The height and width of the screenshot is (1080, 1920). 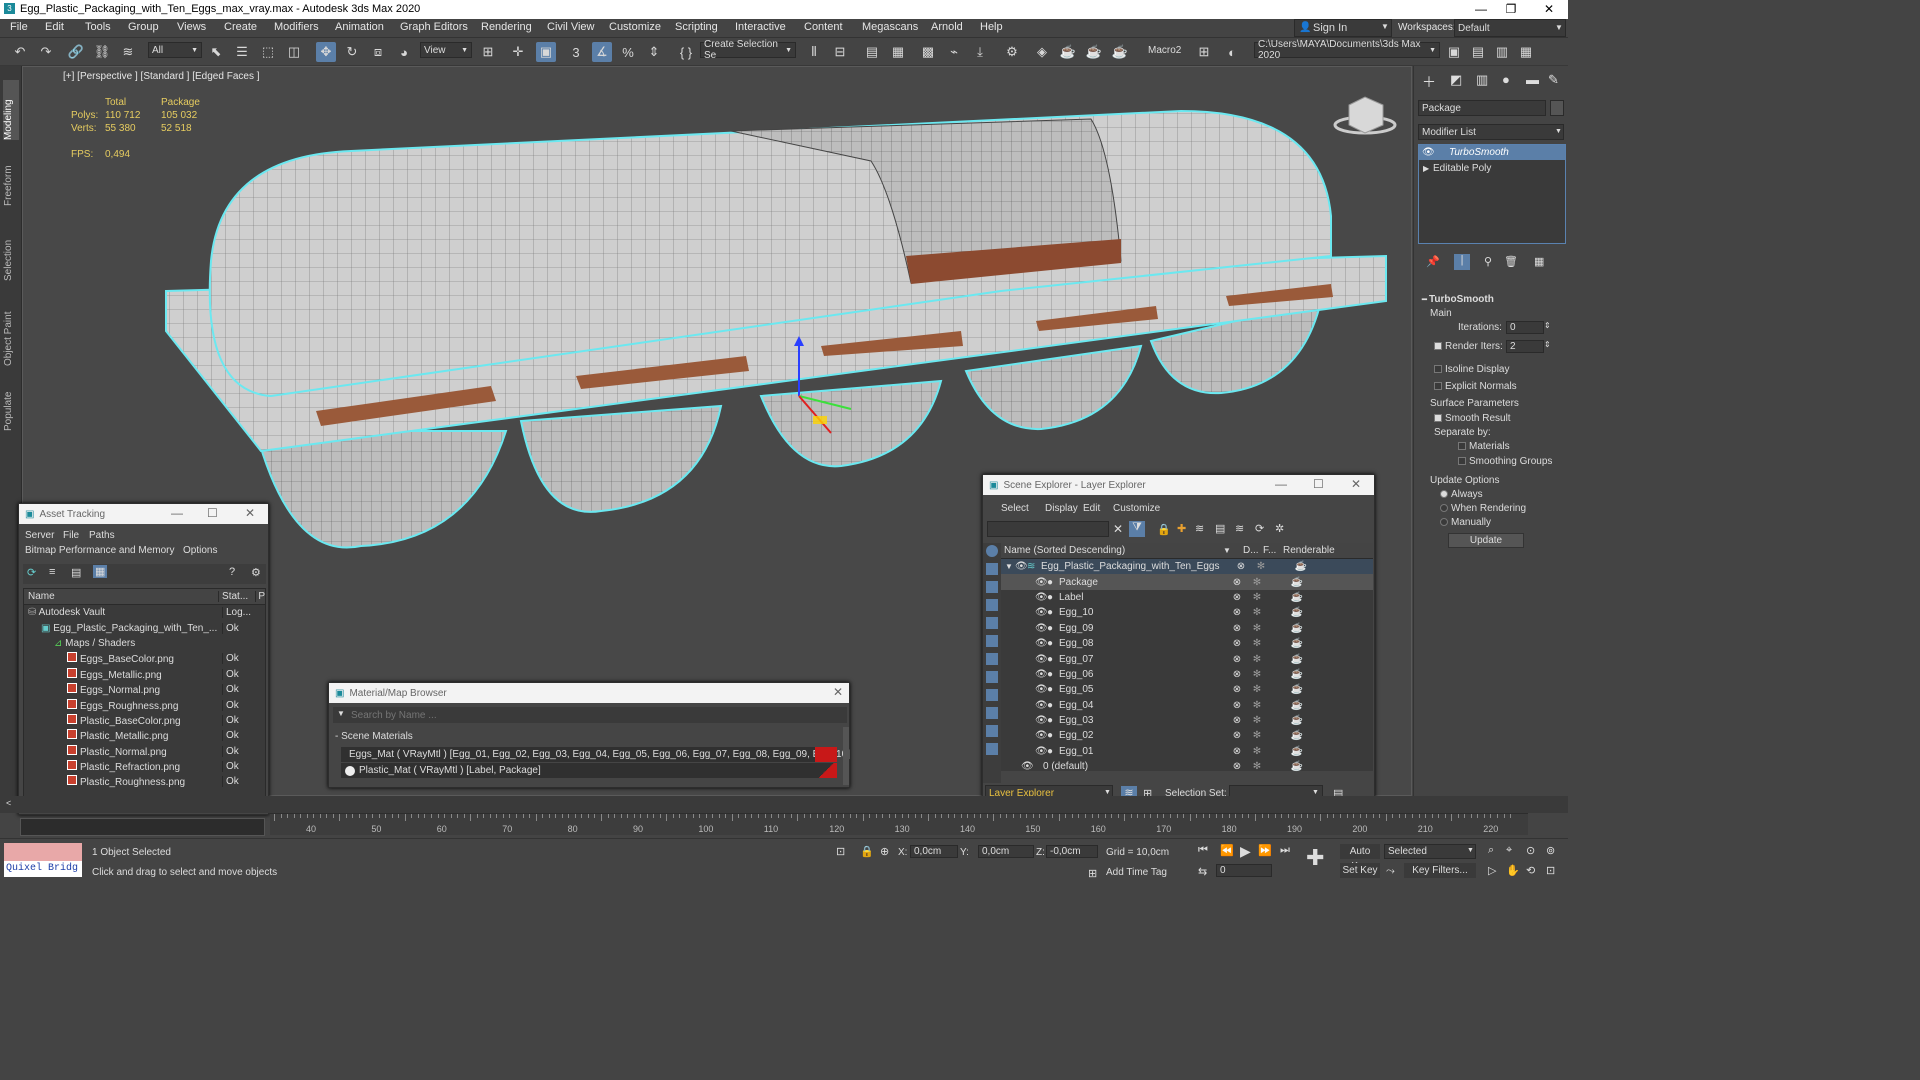 I want to click on configure-sets-icon: ▦, so click(x=1539, y=261).